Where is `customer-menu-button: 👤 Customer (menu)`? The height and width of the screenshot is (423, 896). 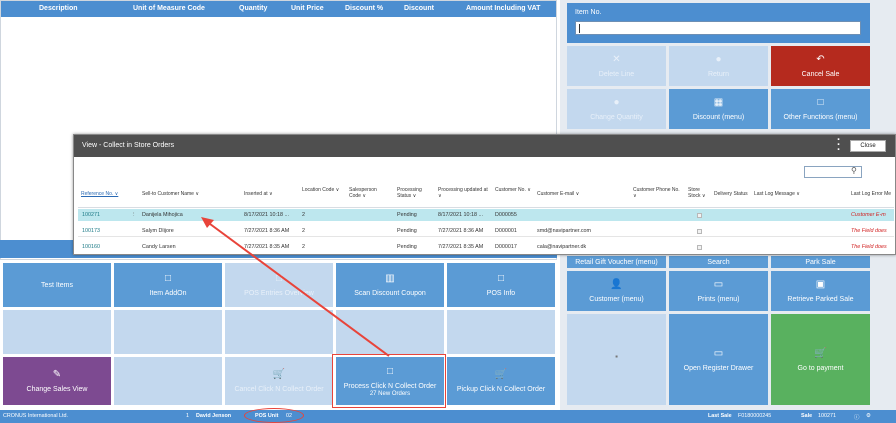
customer-menu-button: 👤 Customer (menu) is located at coordinates (616, 291).